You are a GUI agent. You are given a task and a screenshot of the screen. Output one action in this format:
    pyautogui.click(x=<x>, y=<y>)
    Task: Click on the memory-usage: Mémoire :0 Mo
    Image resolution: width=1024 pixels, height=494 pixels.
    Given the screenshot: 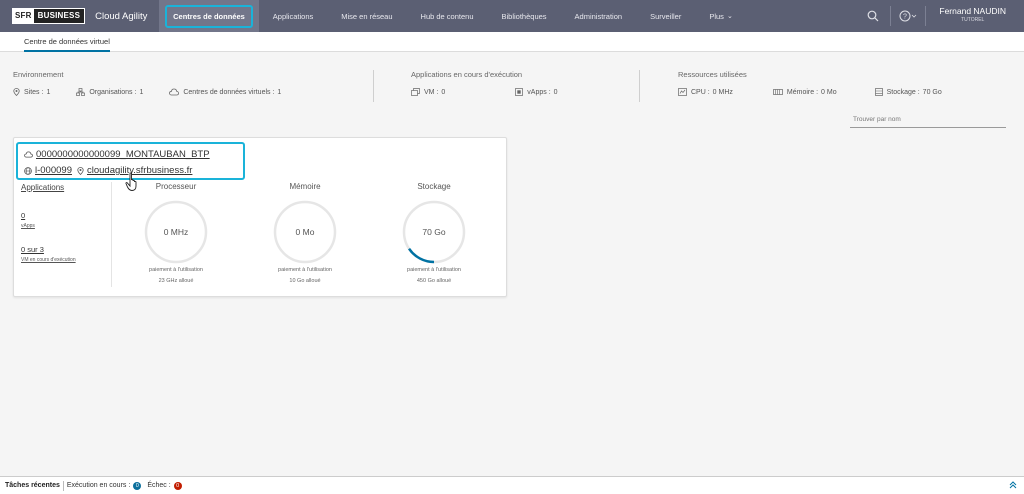 What is the action you would take?
    pyautogui.click(x=805, y=92)
    